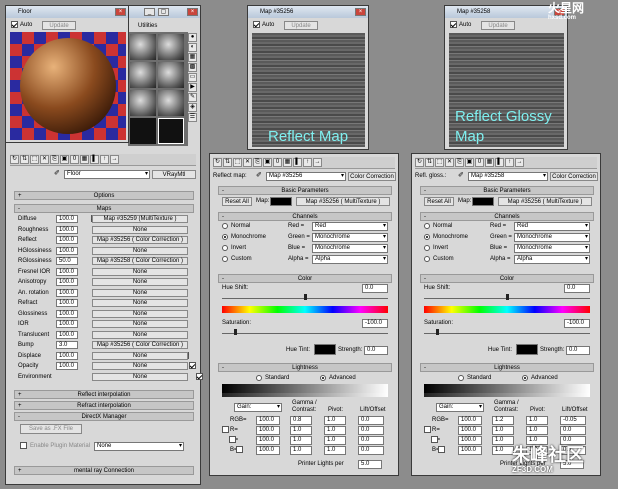 The image size is (618, 489). Describe the element at coordinates (343, 201) in the screenshot. I see `map-slot-button: Map #35256 ( MultiTexture )` at that location.